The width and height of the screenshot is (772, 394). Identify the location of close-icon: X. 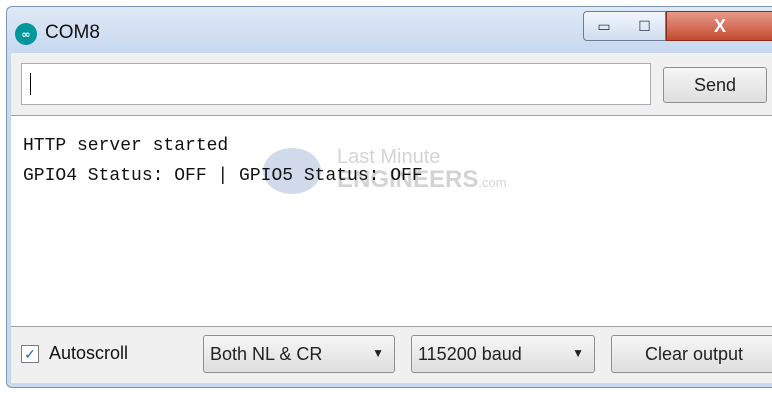
(719, 25).